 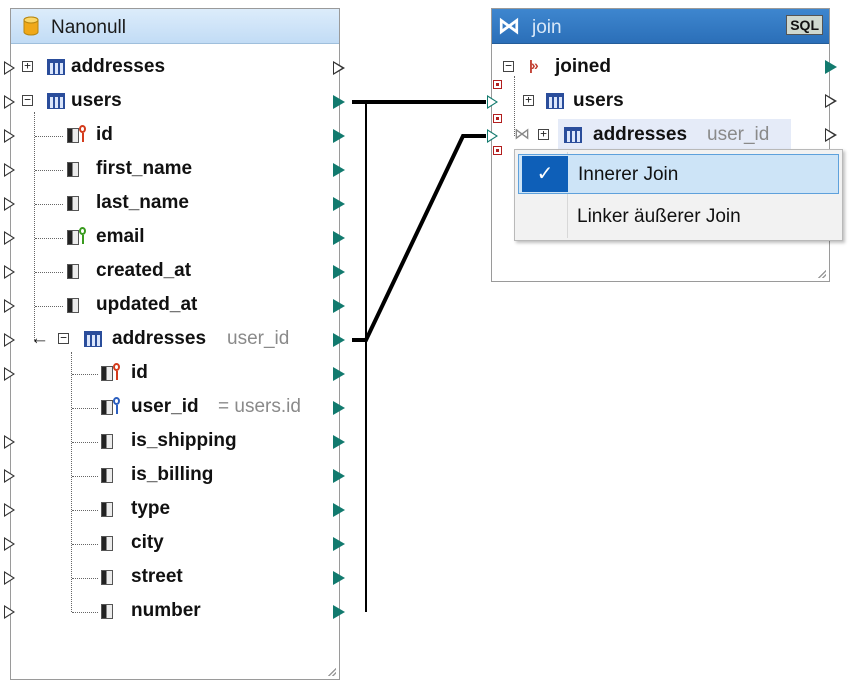 What do you see at coordinates (142, 202) in the screenshot?
I see `source-field-label: last_name` at bounding box center [142, 202].